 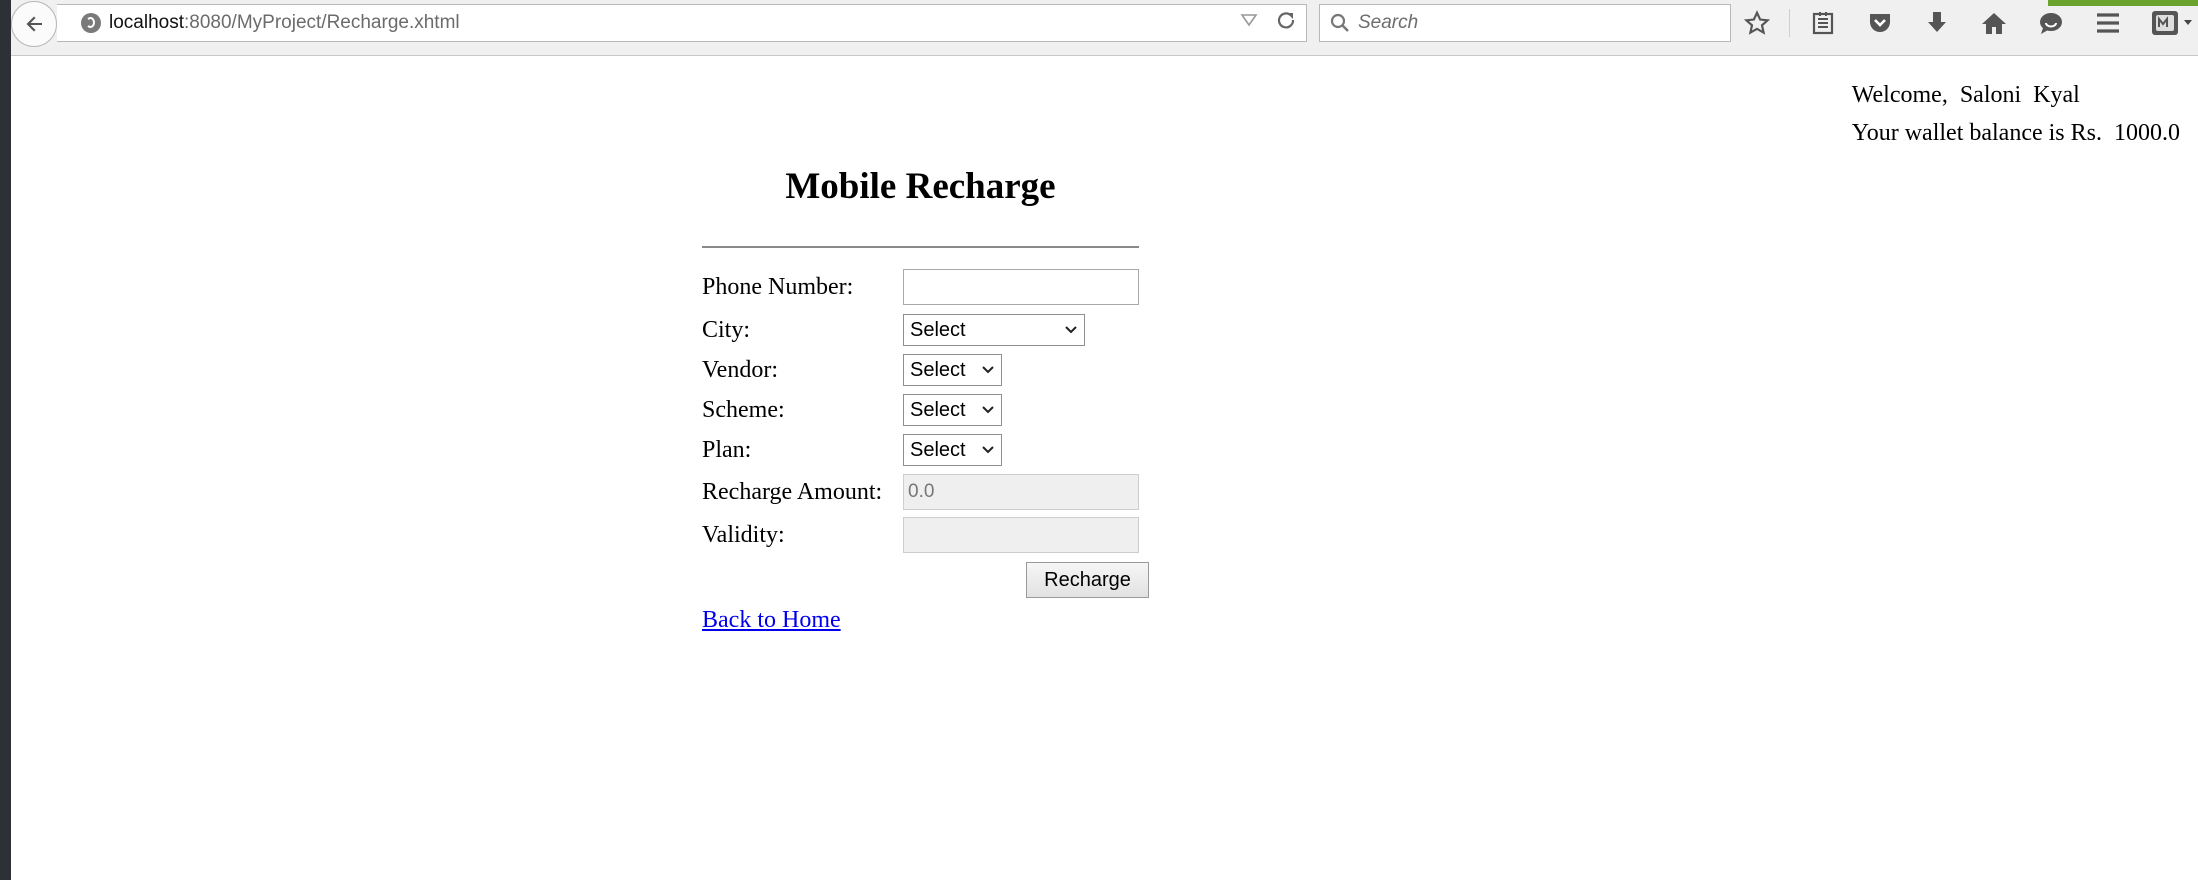 I want to click on reading-list-button, so click(x=1823, y=23).